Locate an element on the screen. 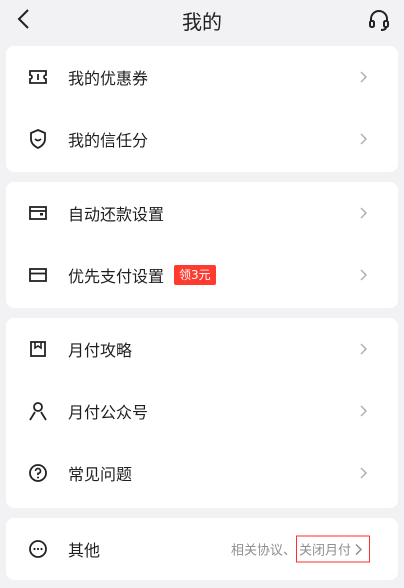  question-icon is located at coordinates (38, 473).